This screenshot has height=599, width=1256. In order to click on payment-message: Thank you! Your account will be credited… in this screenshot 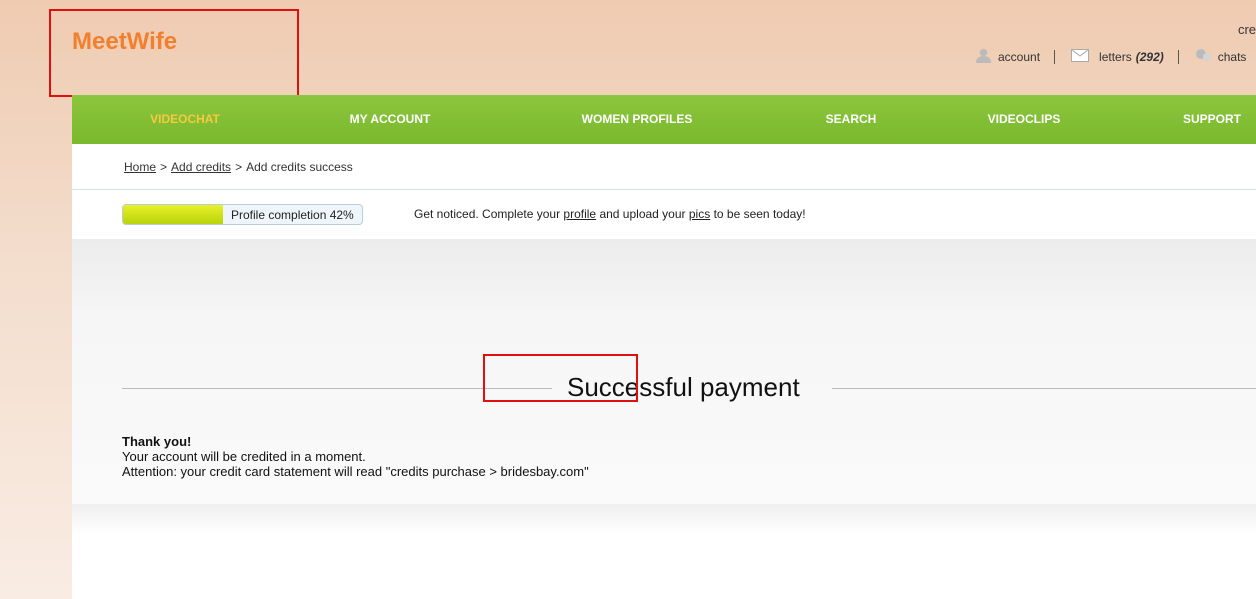, I will do `click(355, 456)`.